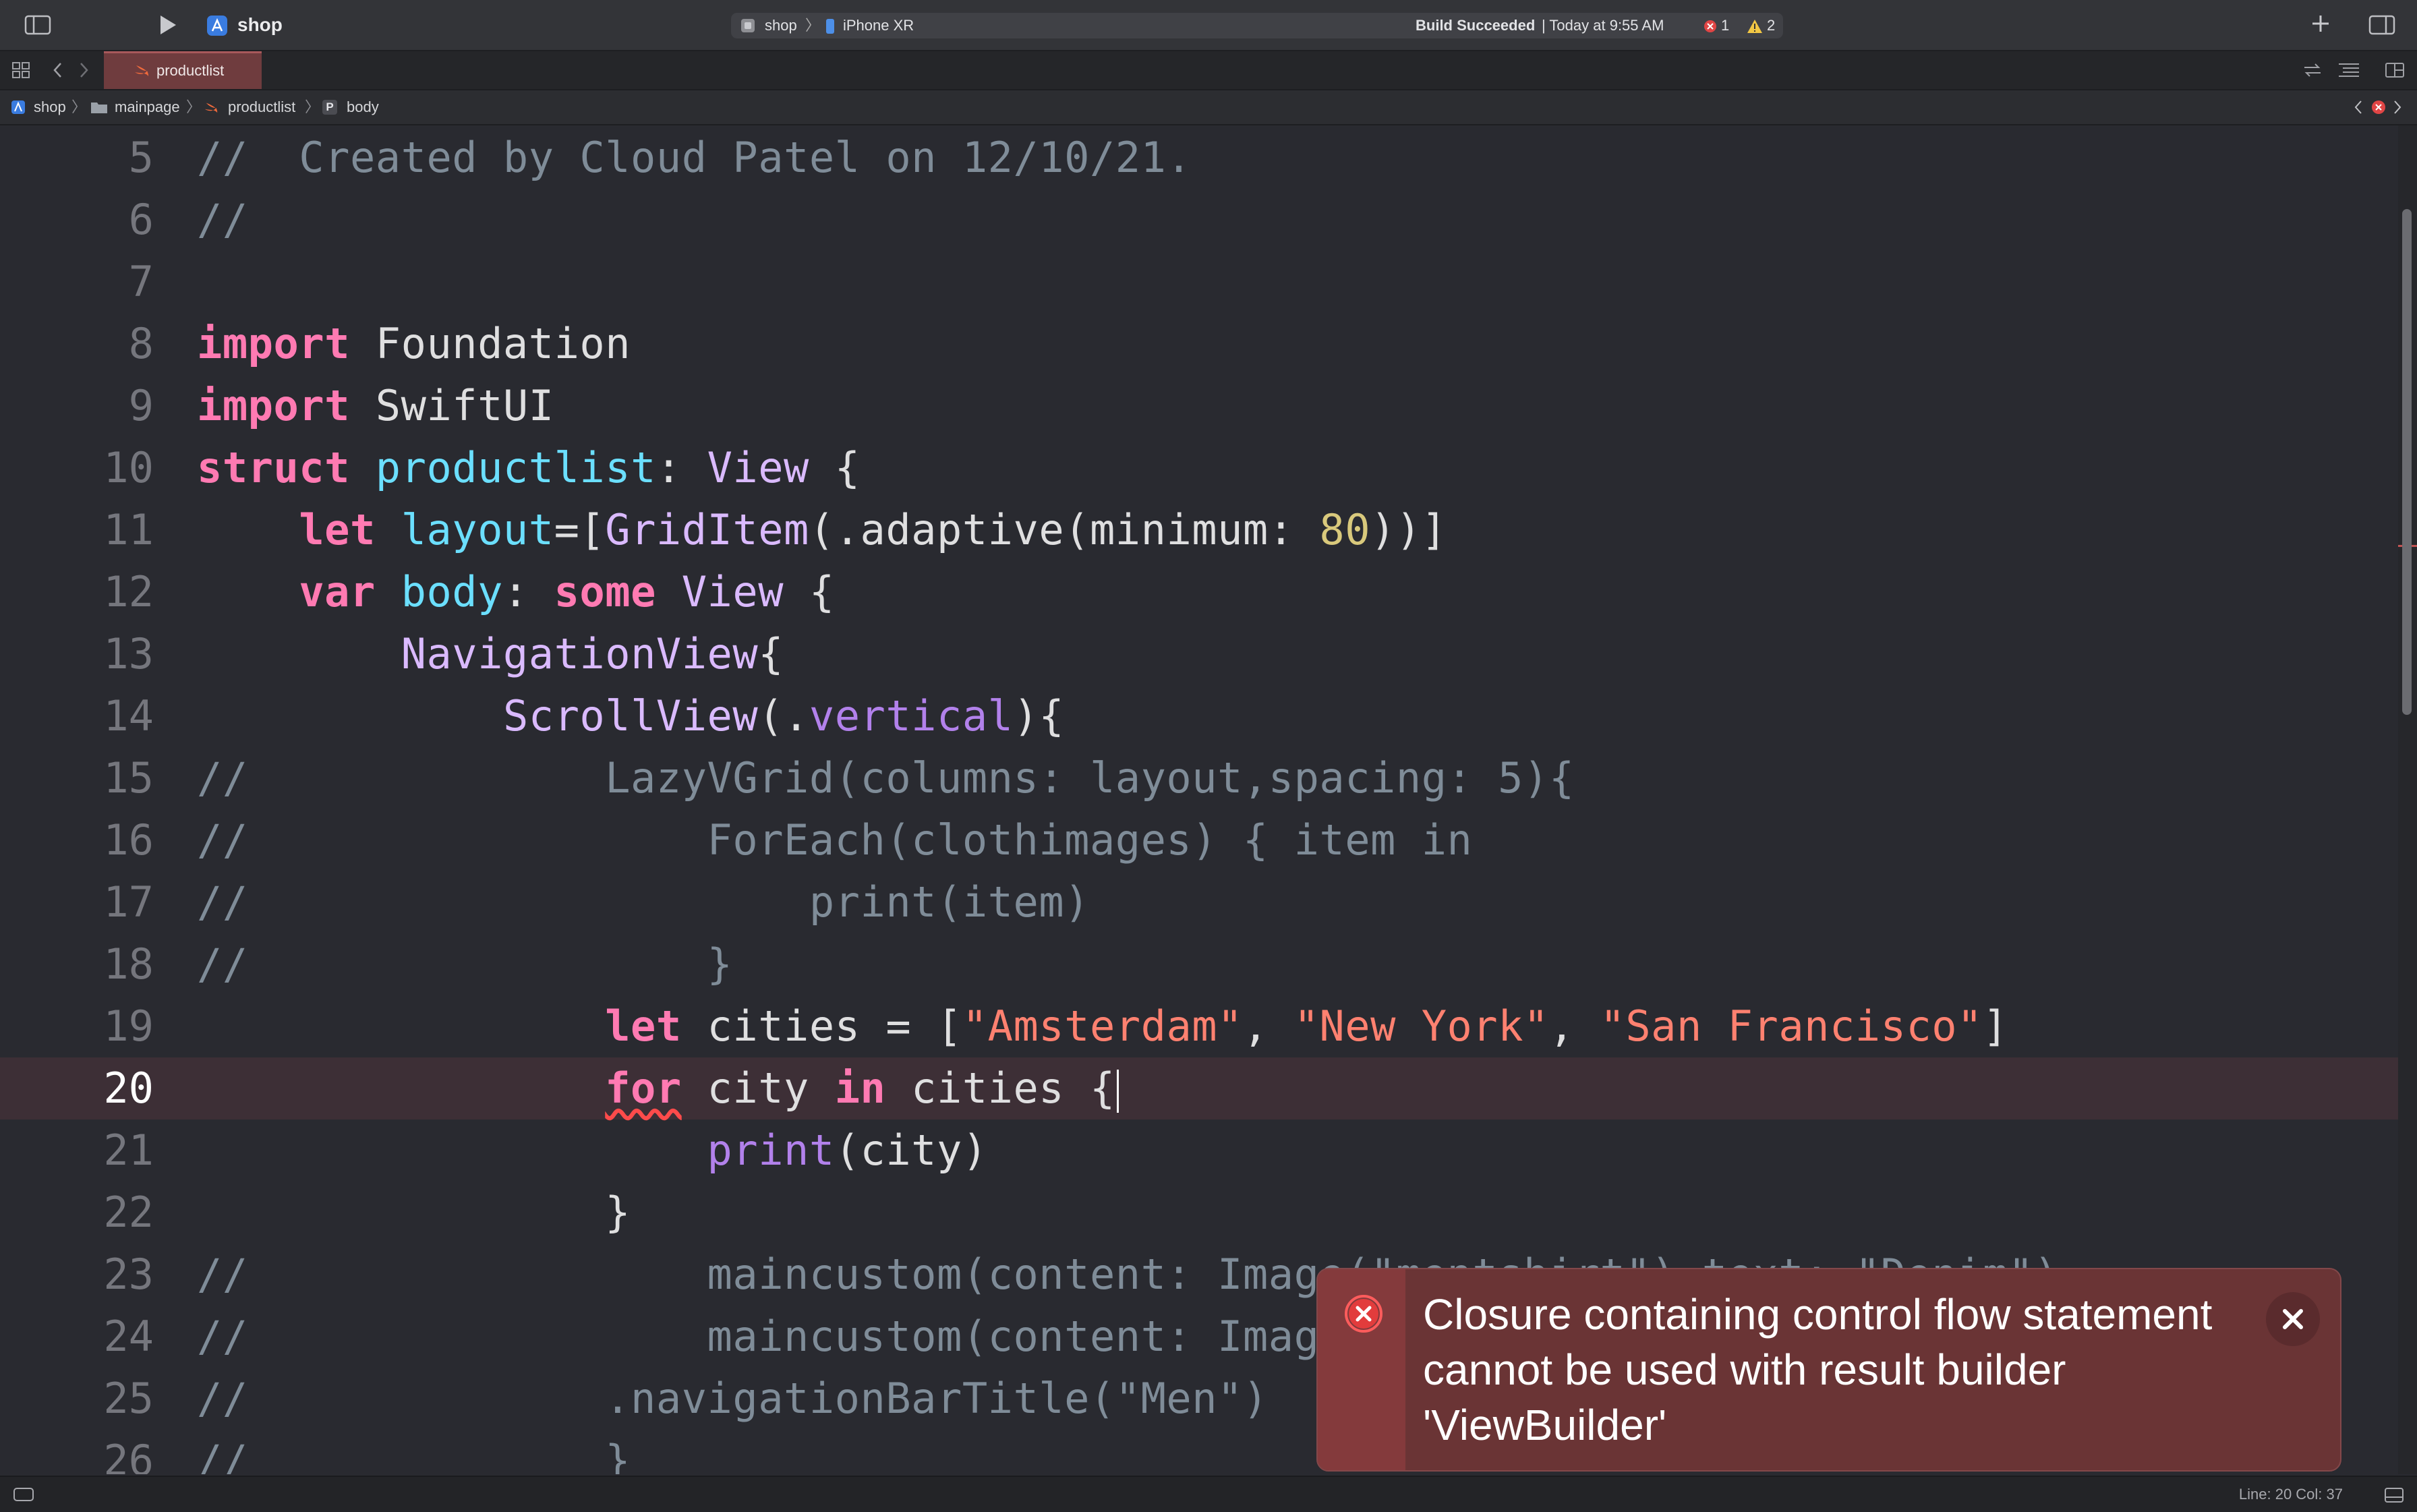  Describe the element at coordinates (643, 902) in the screenshot. I see `code-text: // print(item)` at that location.